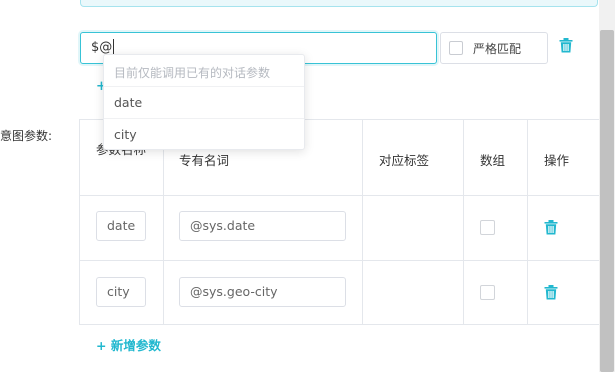 This screenshot has width=615, height=372. Describe the element at coordinates (557, 160) in the screenshot. I see `header-actions: 操作` at that location.